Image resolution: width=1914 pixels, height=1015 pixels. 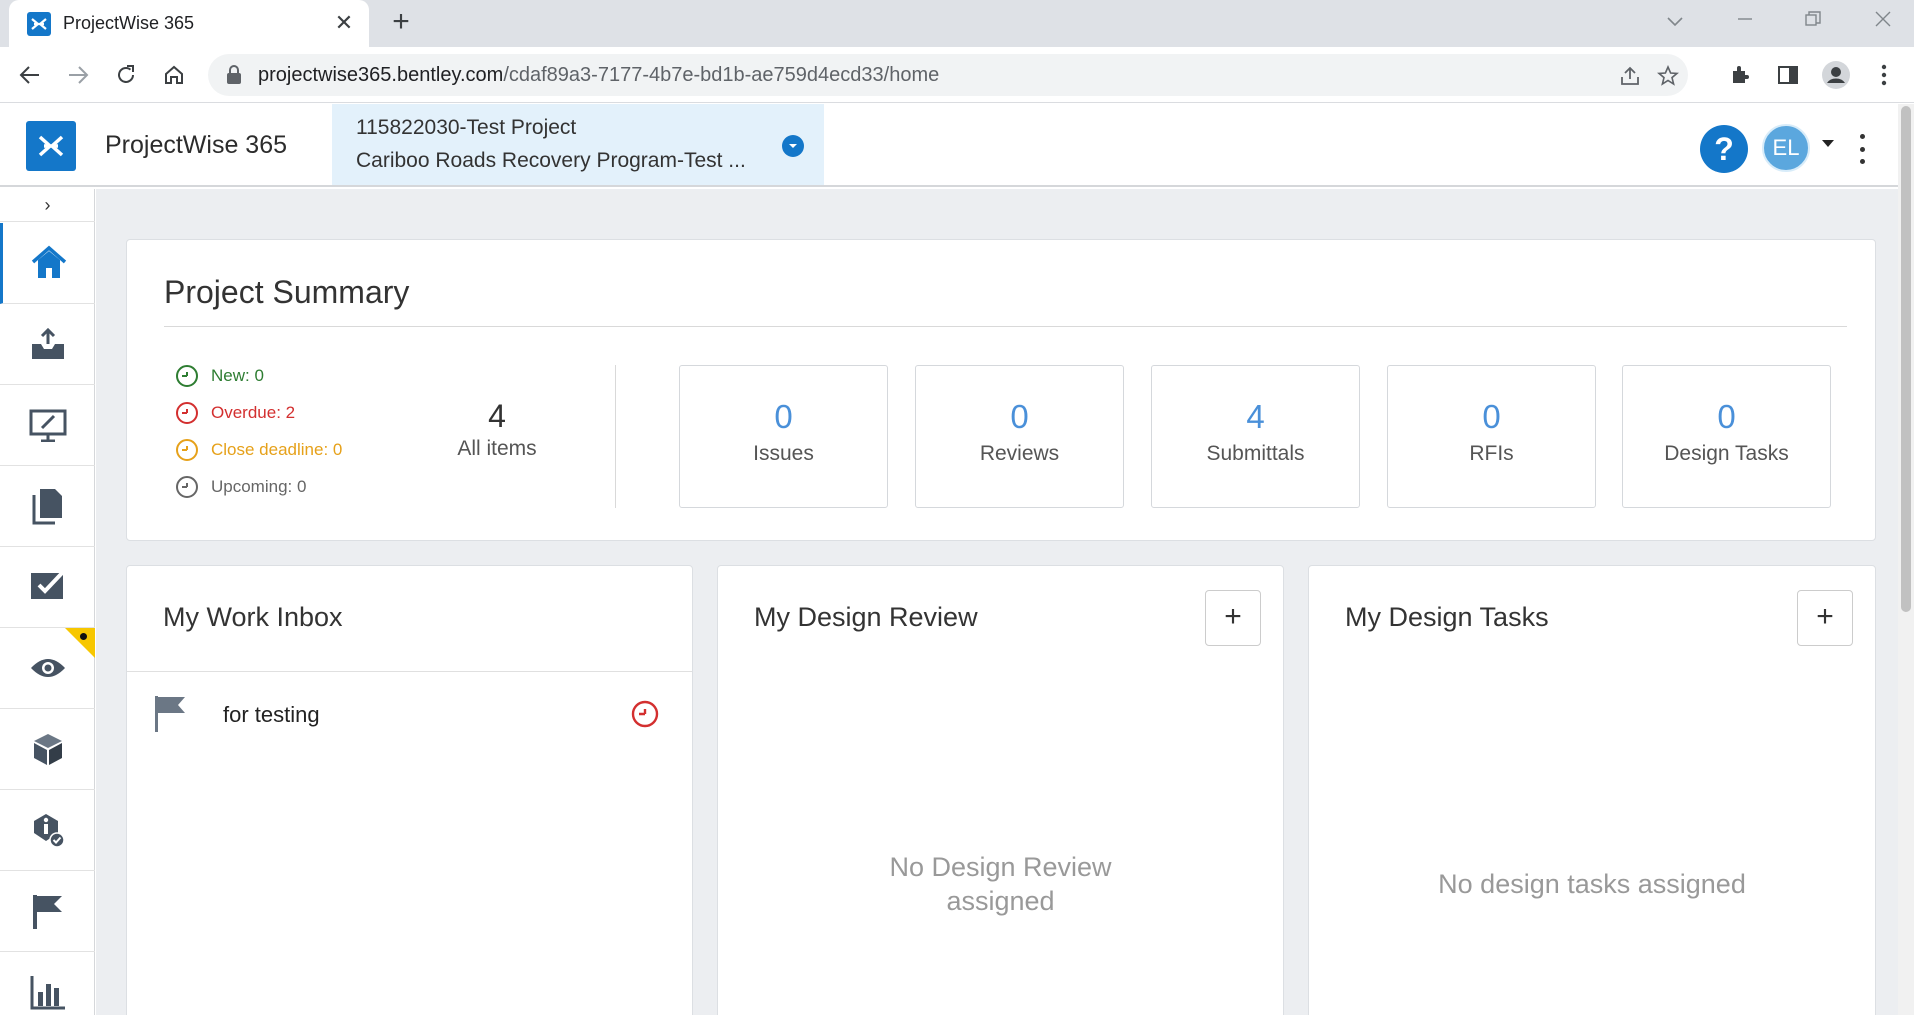 What do you see at coordinates (793, 146) in the screenshot?
I see `chevron-down-icon` at bounding box center [793, 146].